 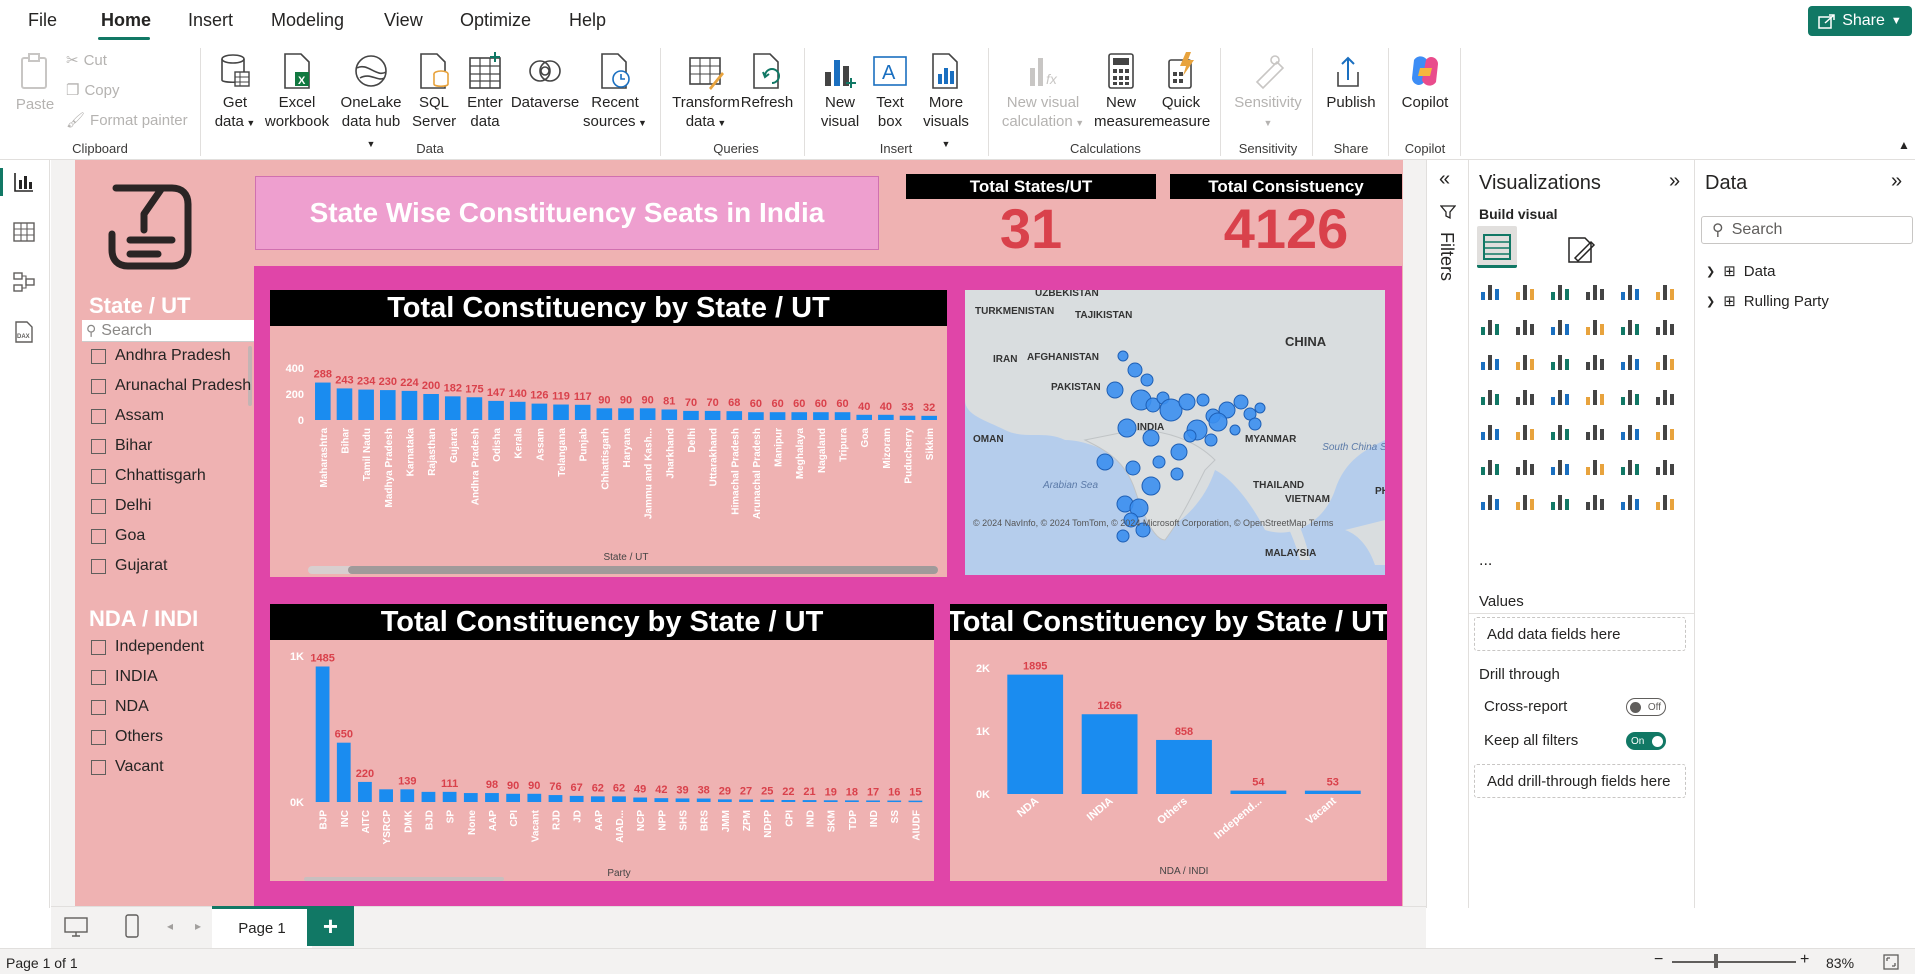 I want to click on build-visual-tab, so click(x=1497, y=247).